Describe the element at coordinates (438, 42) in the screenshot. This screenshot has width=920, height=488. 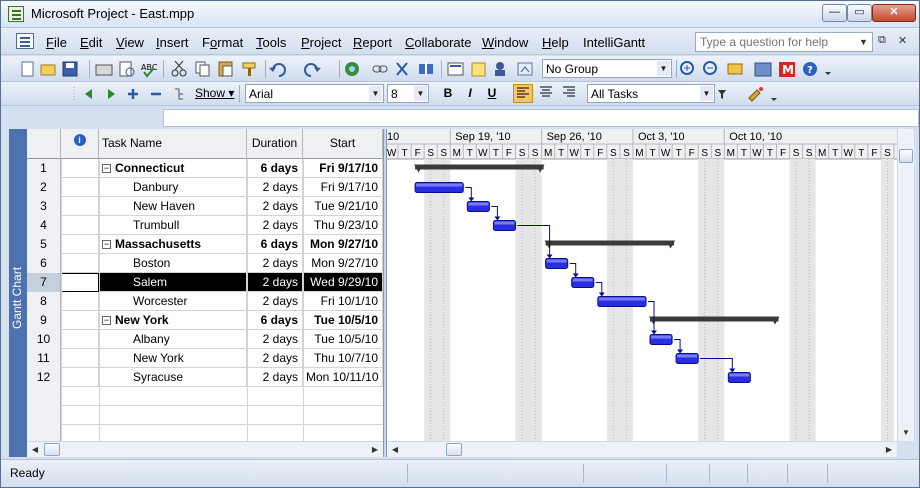
I see `menu-collaborate: Collaborate` at that location.